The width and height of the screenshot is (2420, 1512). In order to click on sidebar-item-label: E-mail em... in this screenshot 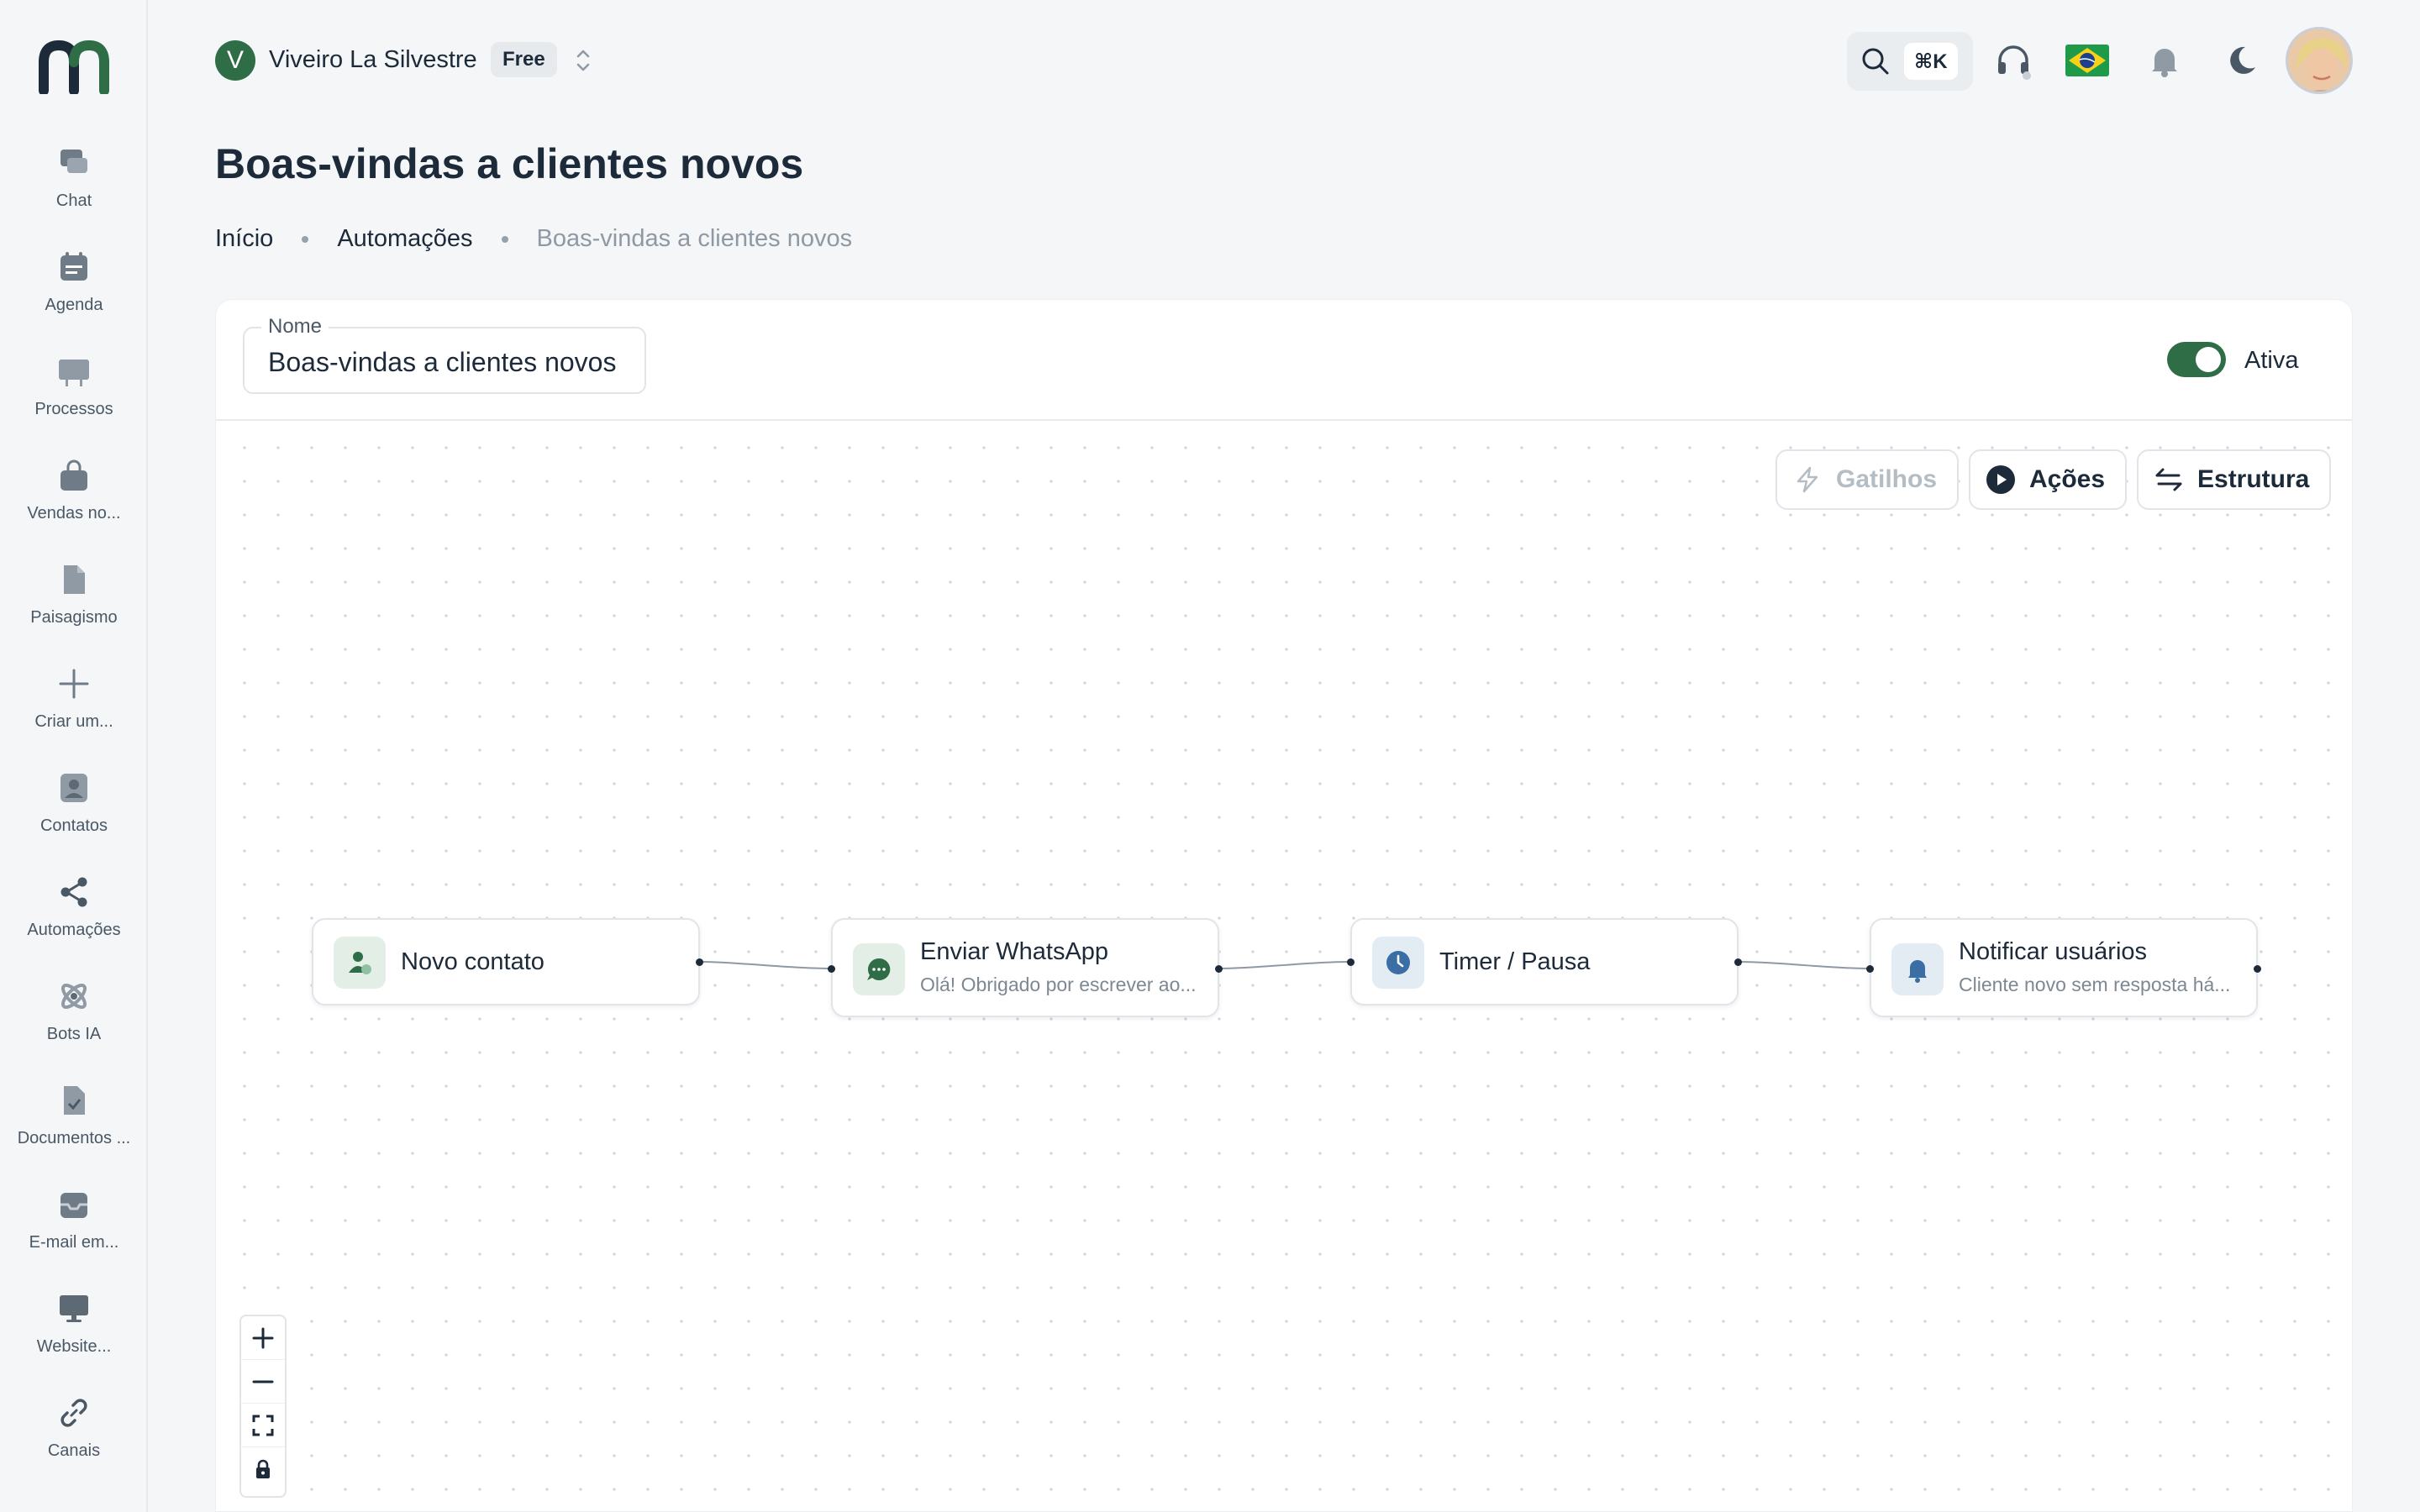, I will do `click(74, 1242)`.